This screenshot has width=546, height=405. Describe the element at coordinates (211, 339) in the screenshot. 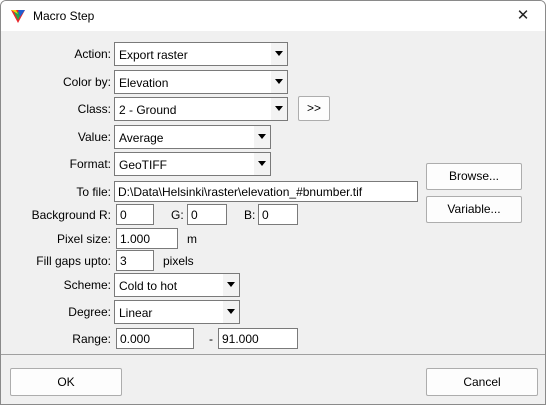

I see `range-dash: -` at that location.